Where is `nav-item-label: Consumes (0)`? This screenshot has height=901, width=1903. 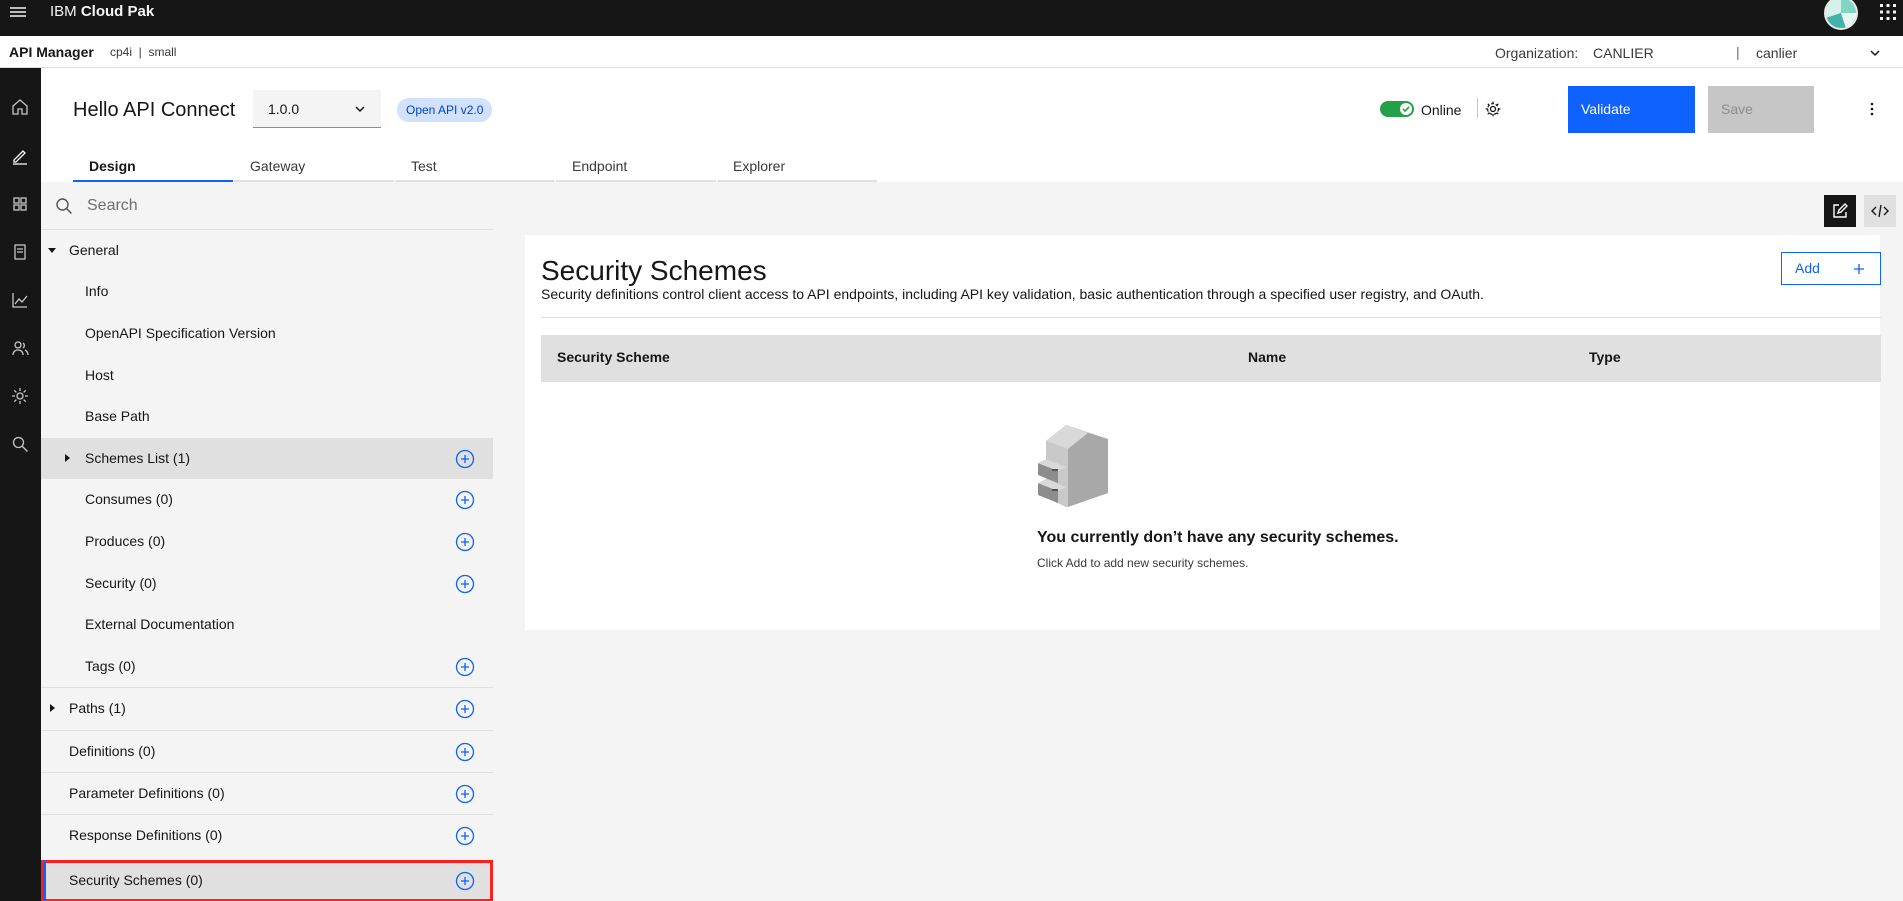 nav-item-label: Consumes (0) is located at coordinates (129, 499).